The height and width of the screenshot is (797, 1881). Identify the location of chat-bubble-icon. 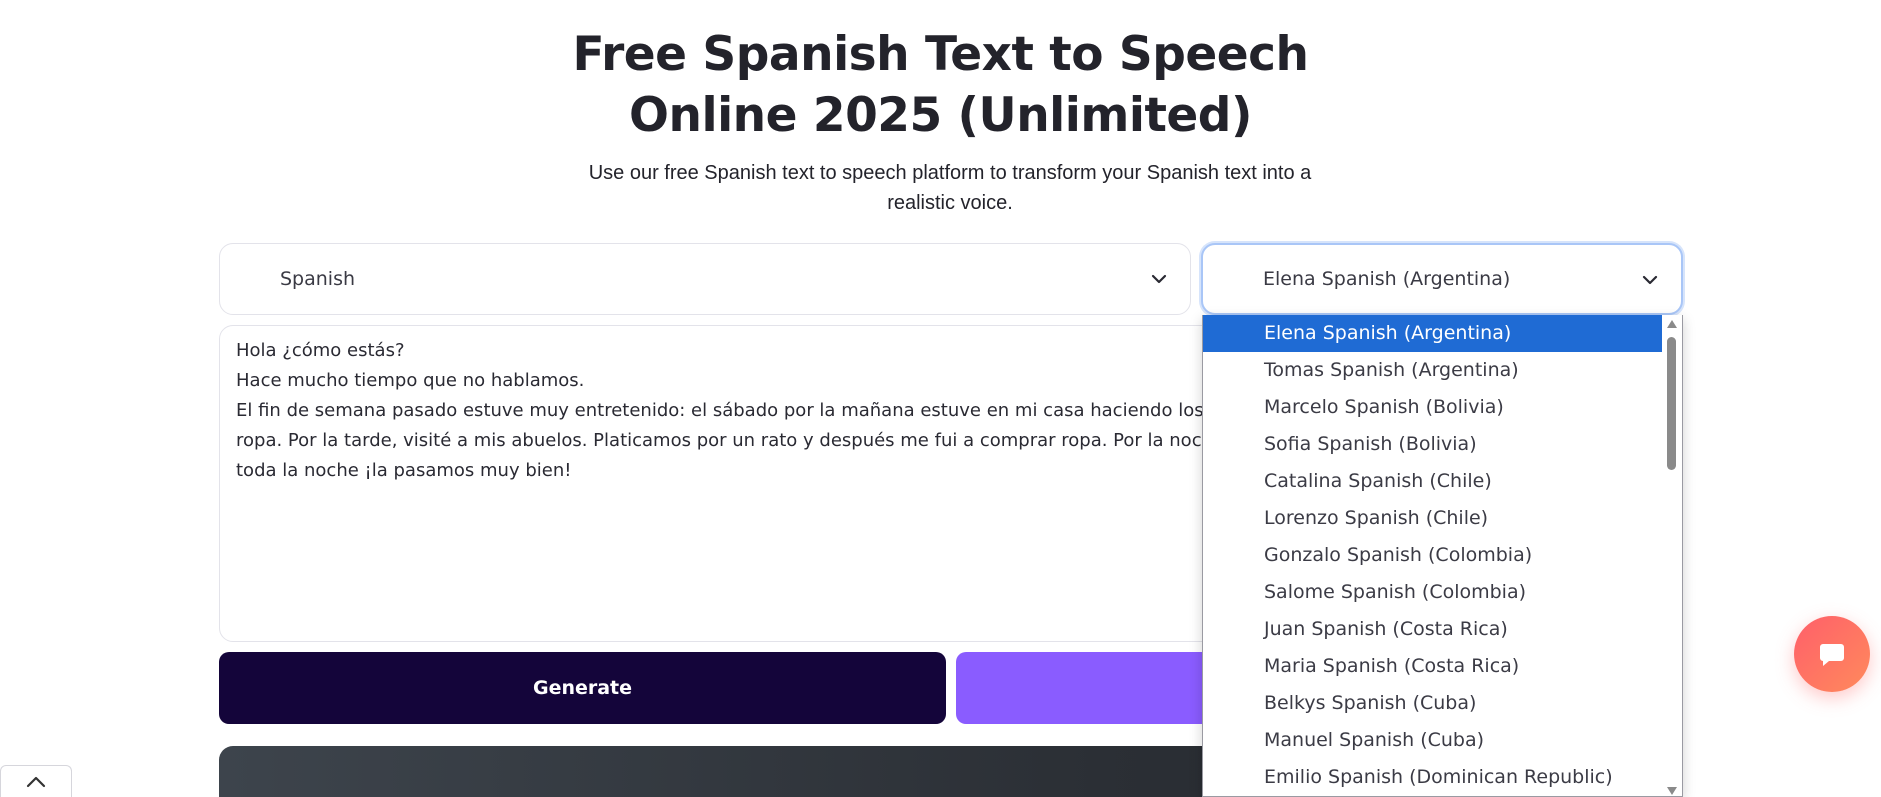
(1832, 655).